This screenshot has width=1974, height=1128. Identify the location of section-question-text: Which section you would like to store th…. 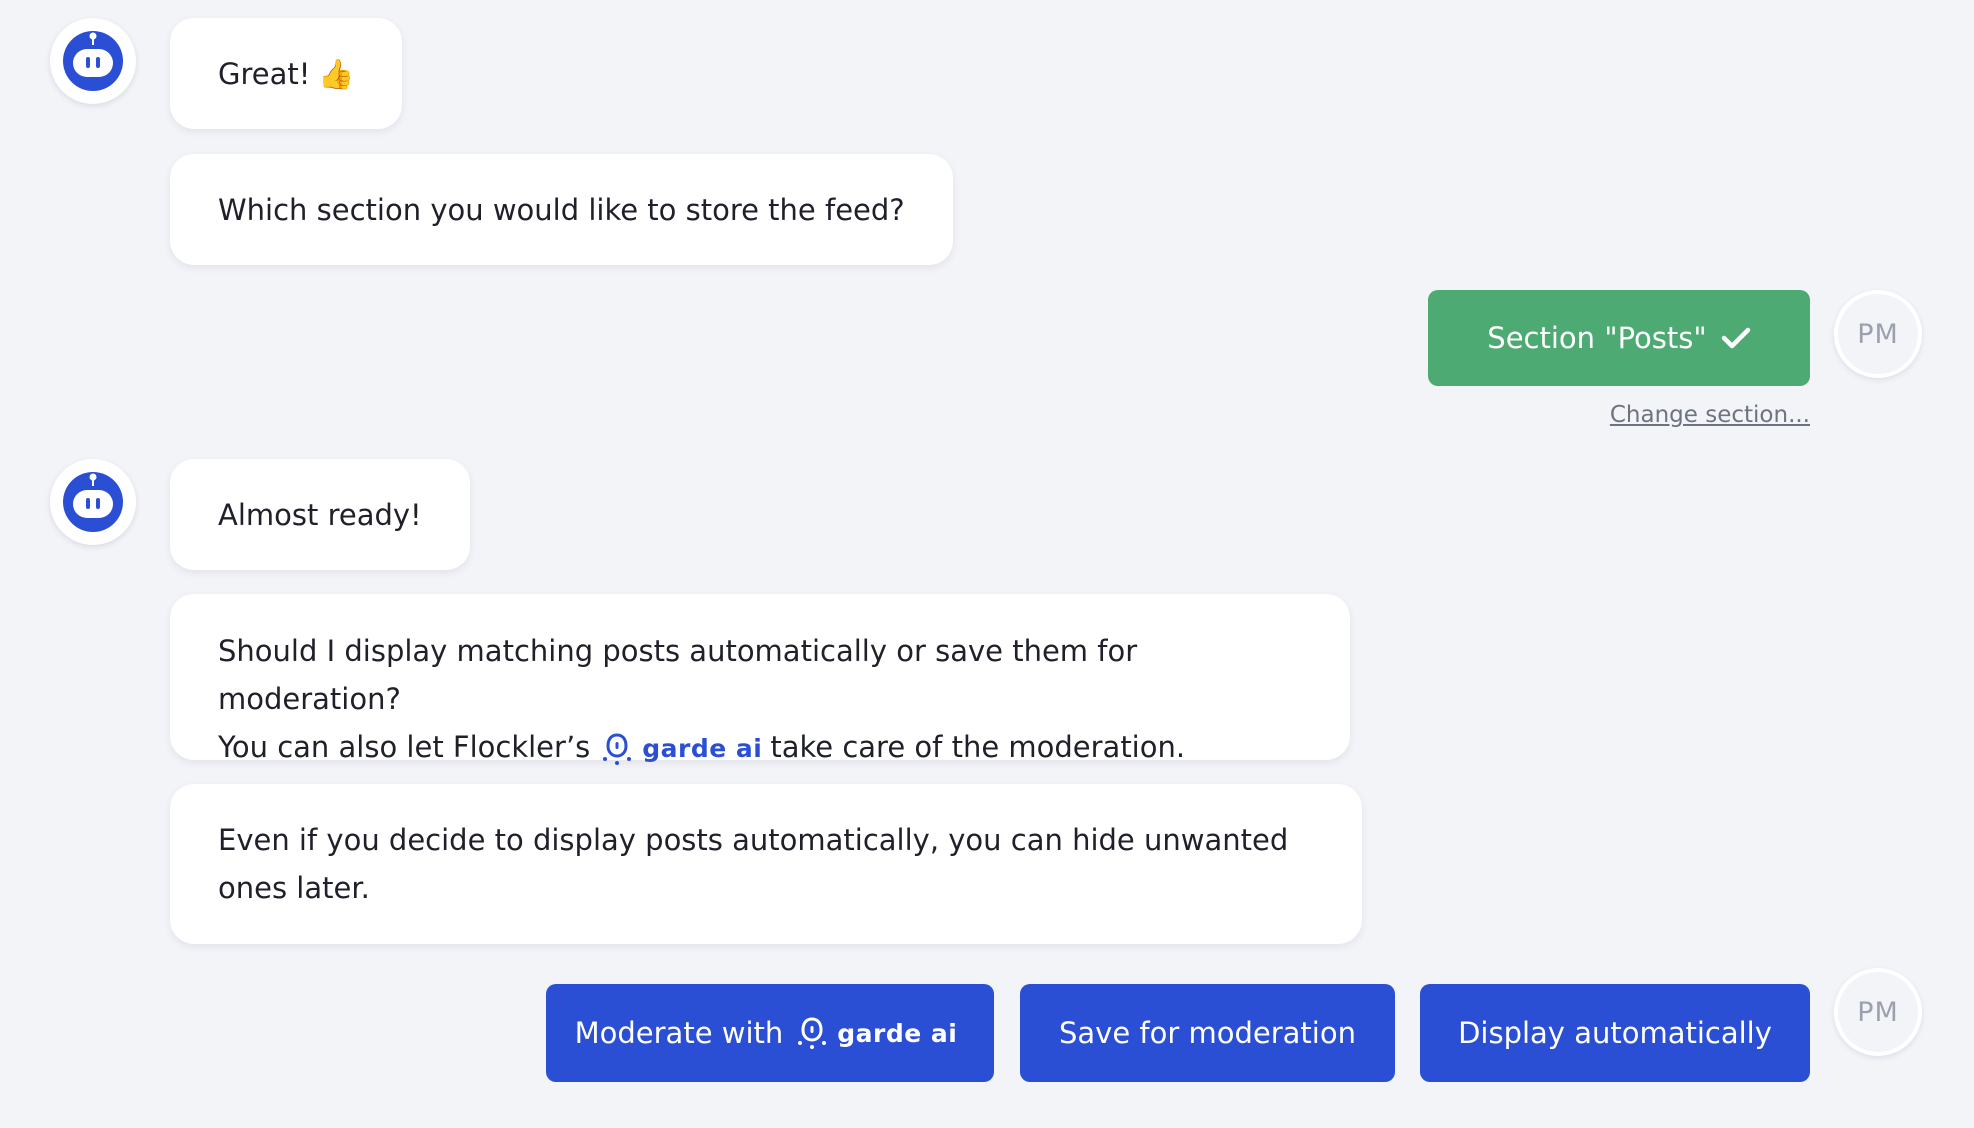
(561, 209).